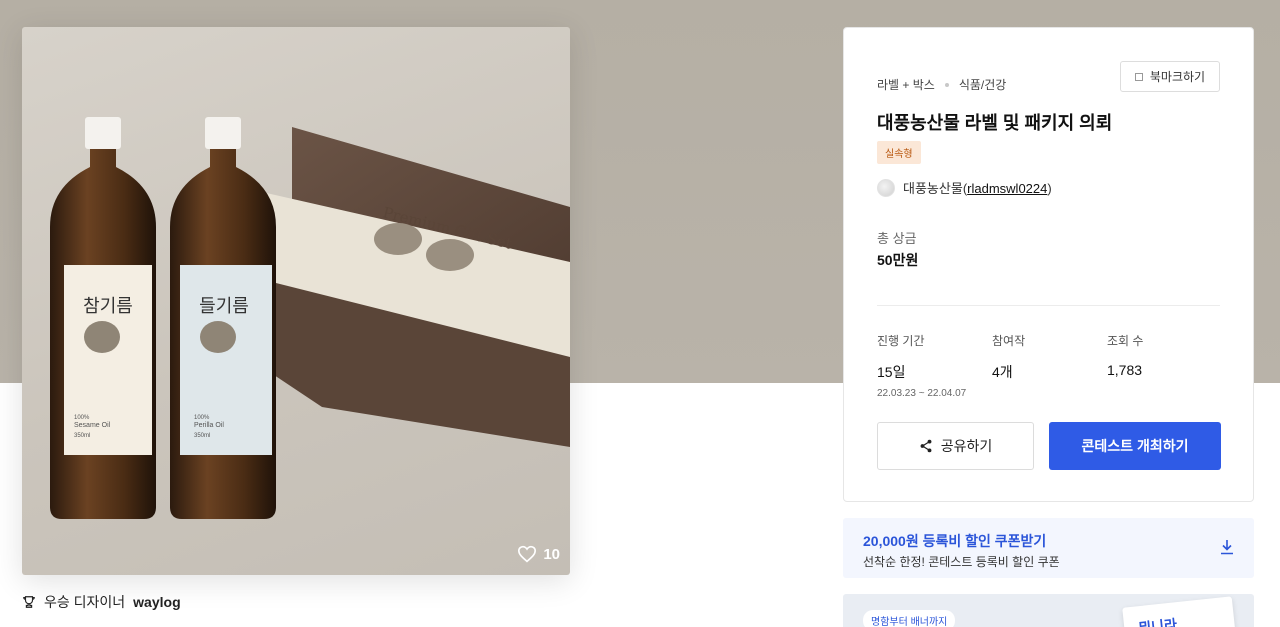 The image size is (1280, 627). I want to click on banner-card-text: 뭐니라, so click(1157, 621).